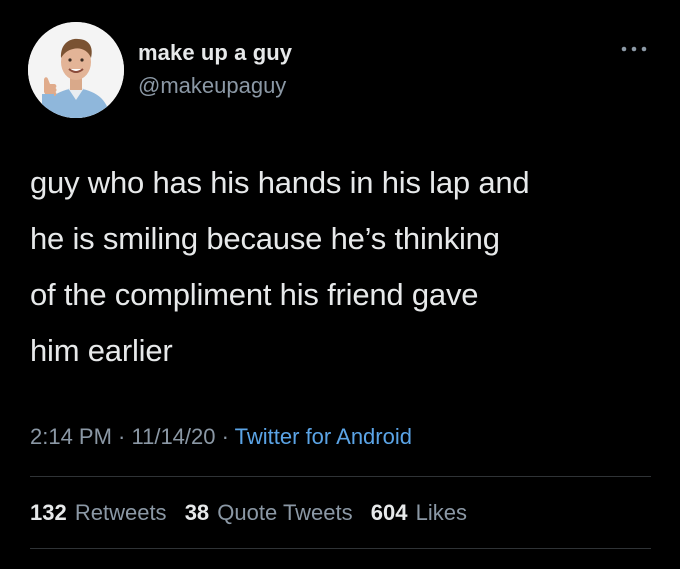  I want to click on tweet-date: 11/14/20, so click(174, 436).